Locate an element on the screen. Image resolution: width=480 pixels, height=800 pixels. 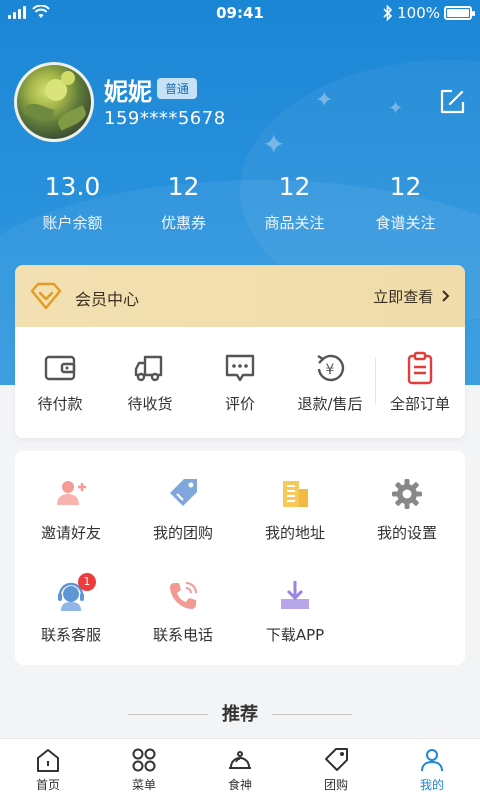
recommend-section-header: 推荐 is located at coordinates (240, 714).